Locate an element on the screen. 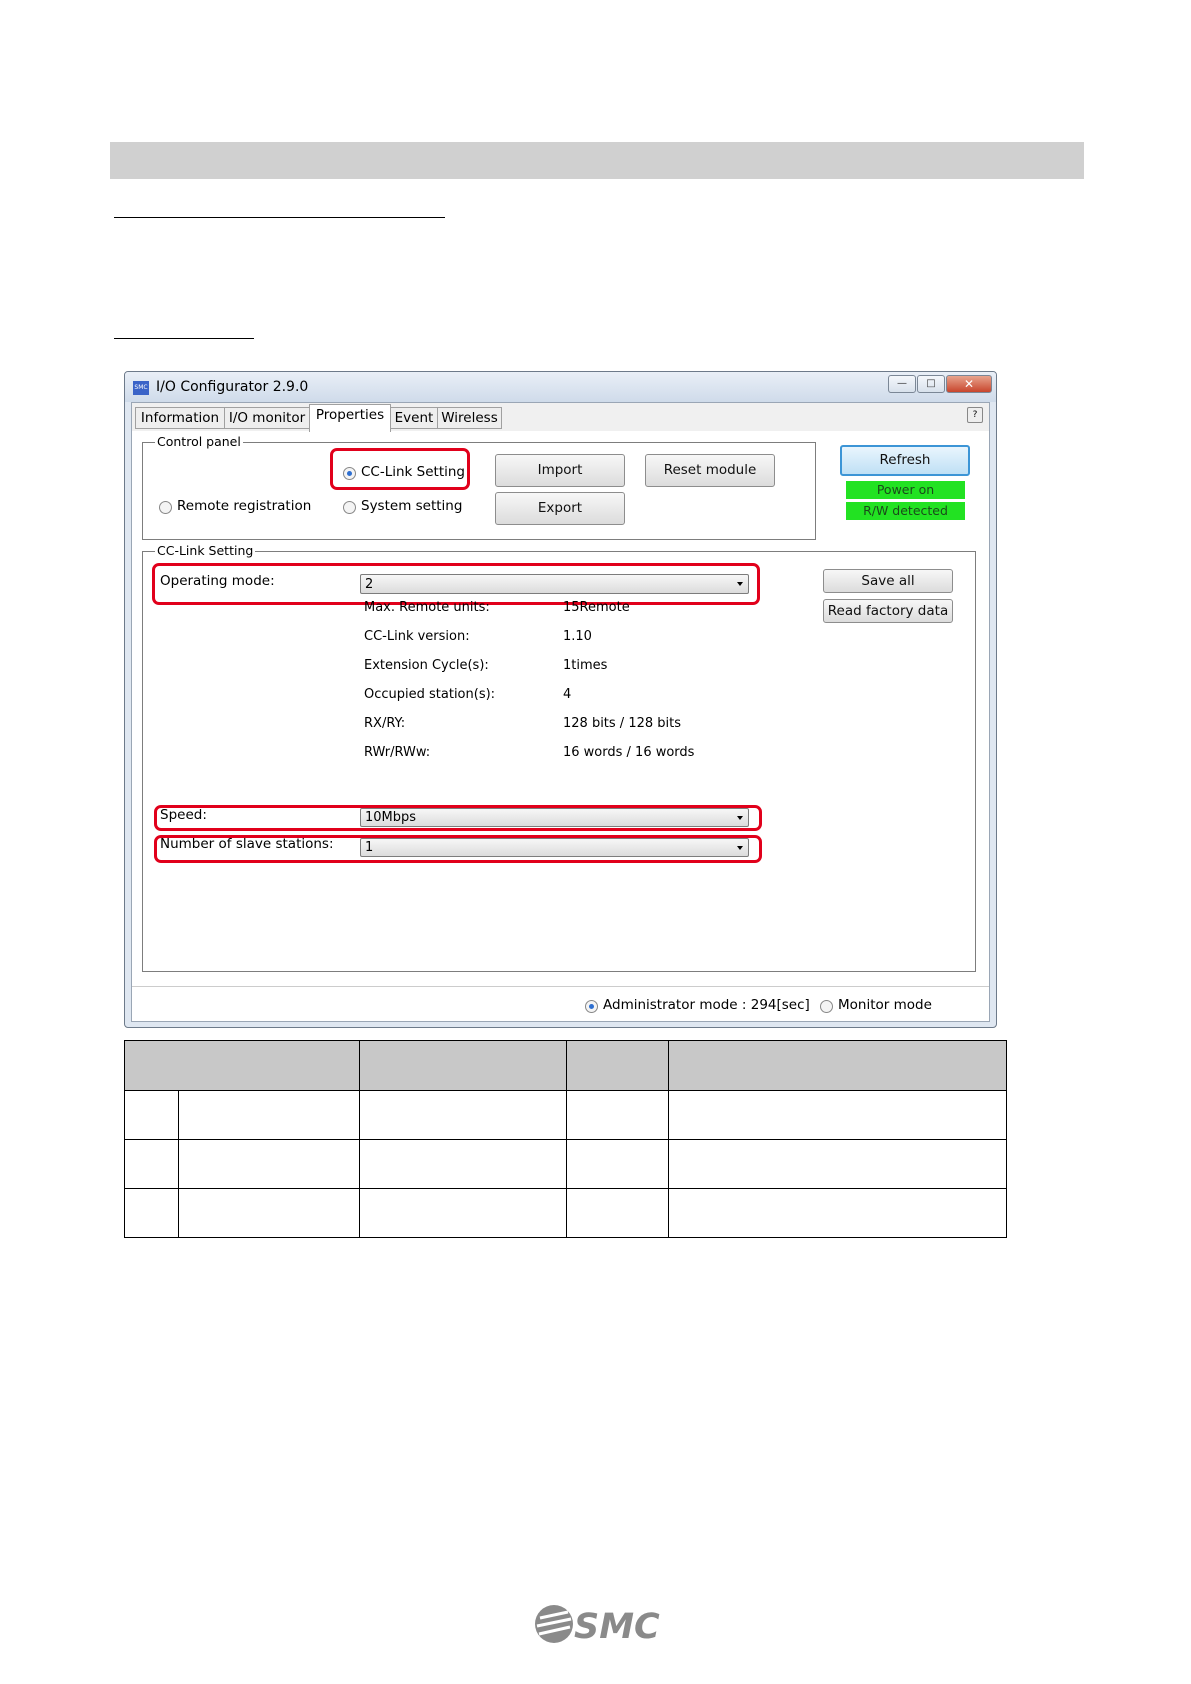 The height and width of the screenshot is (1684, 1191). table-header-row is located at coordinates (565, 1065).